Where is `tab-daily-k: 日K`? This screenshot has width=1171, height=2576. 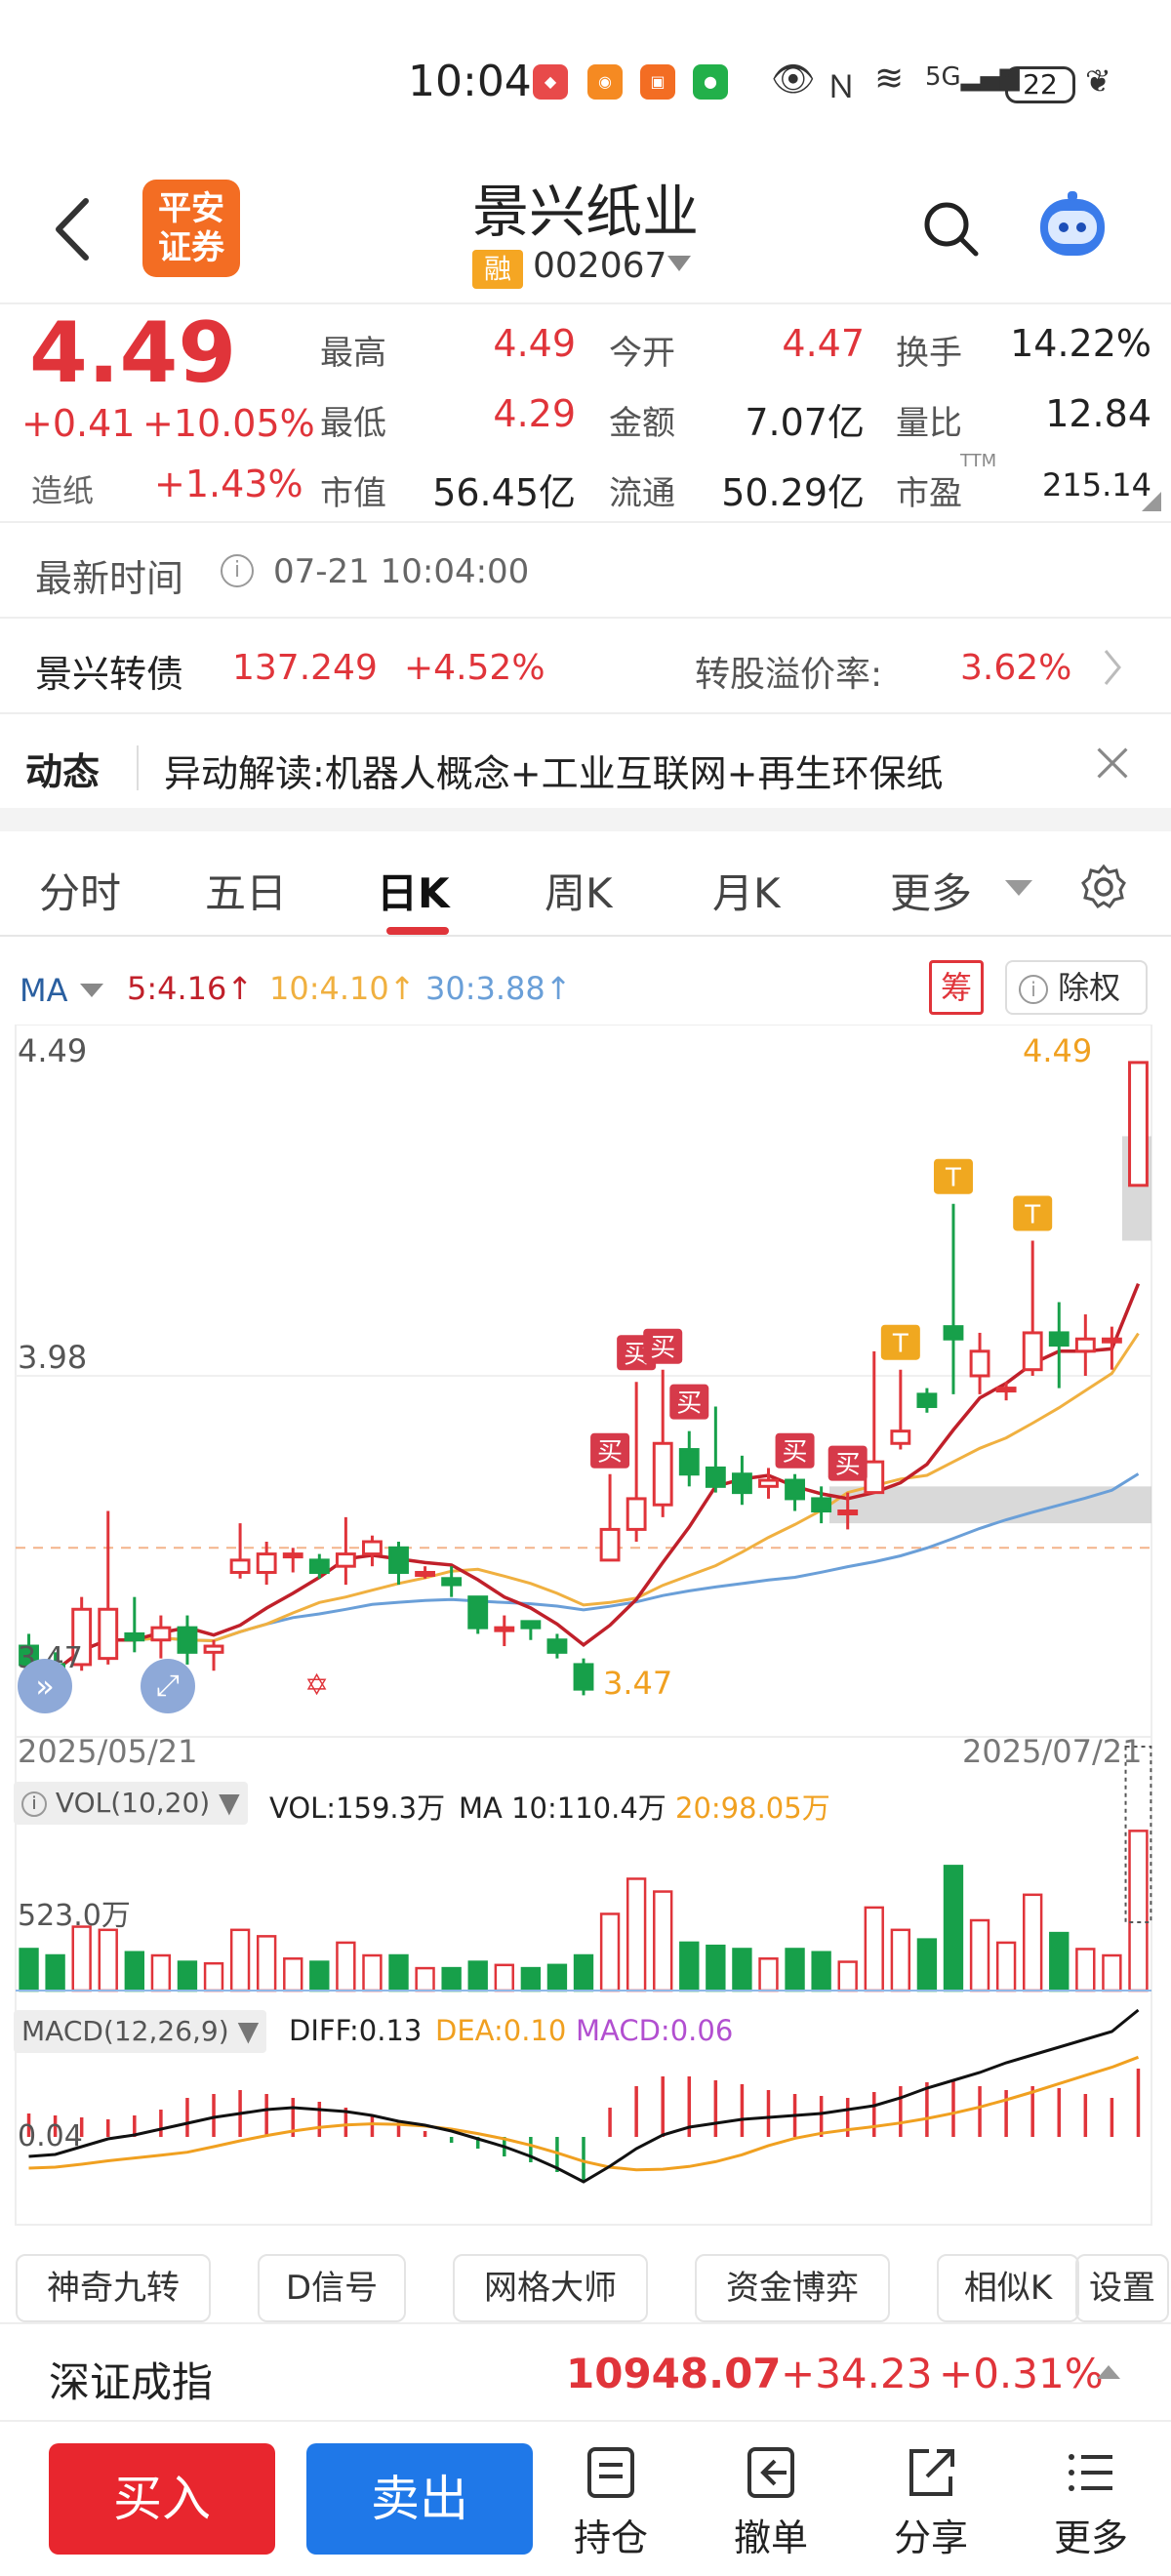 tab-daily-k: 日K is located at coordinates (413, 890).